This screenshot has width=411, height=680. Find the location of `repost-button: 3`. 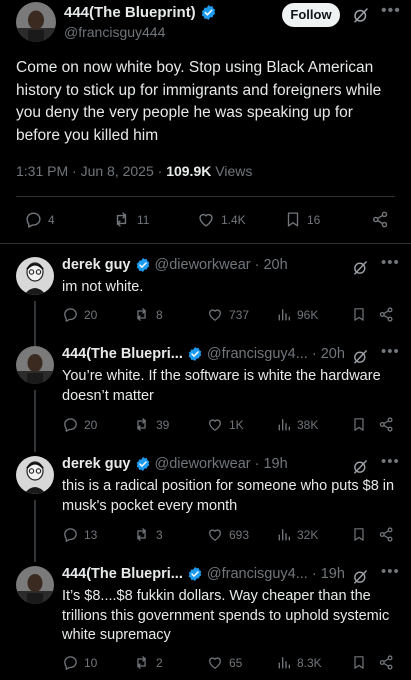

repost-button: 3 is located at coordinates (147, 534).